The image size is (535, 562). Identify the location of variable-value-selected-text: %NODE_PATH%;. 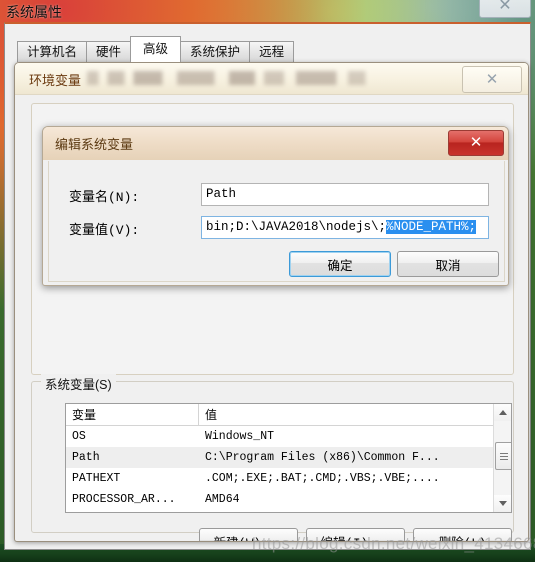
(431, 227).